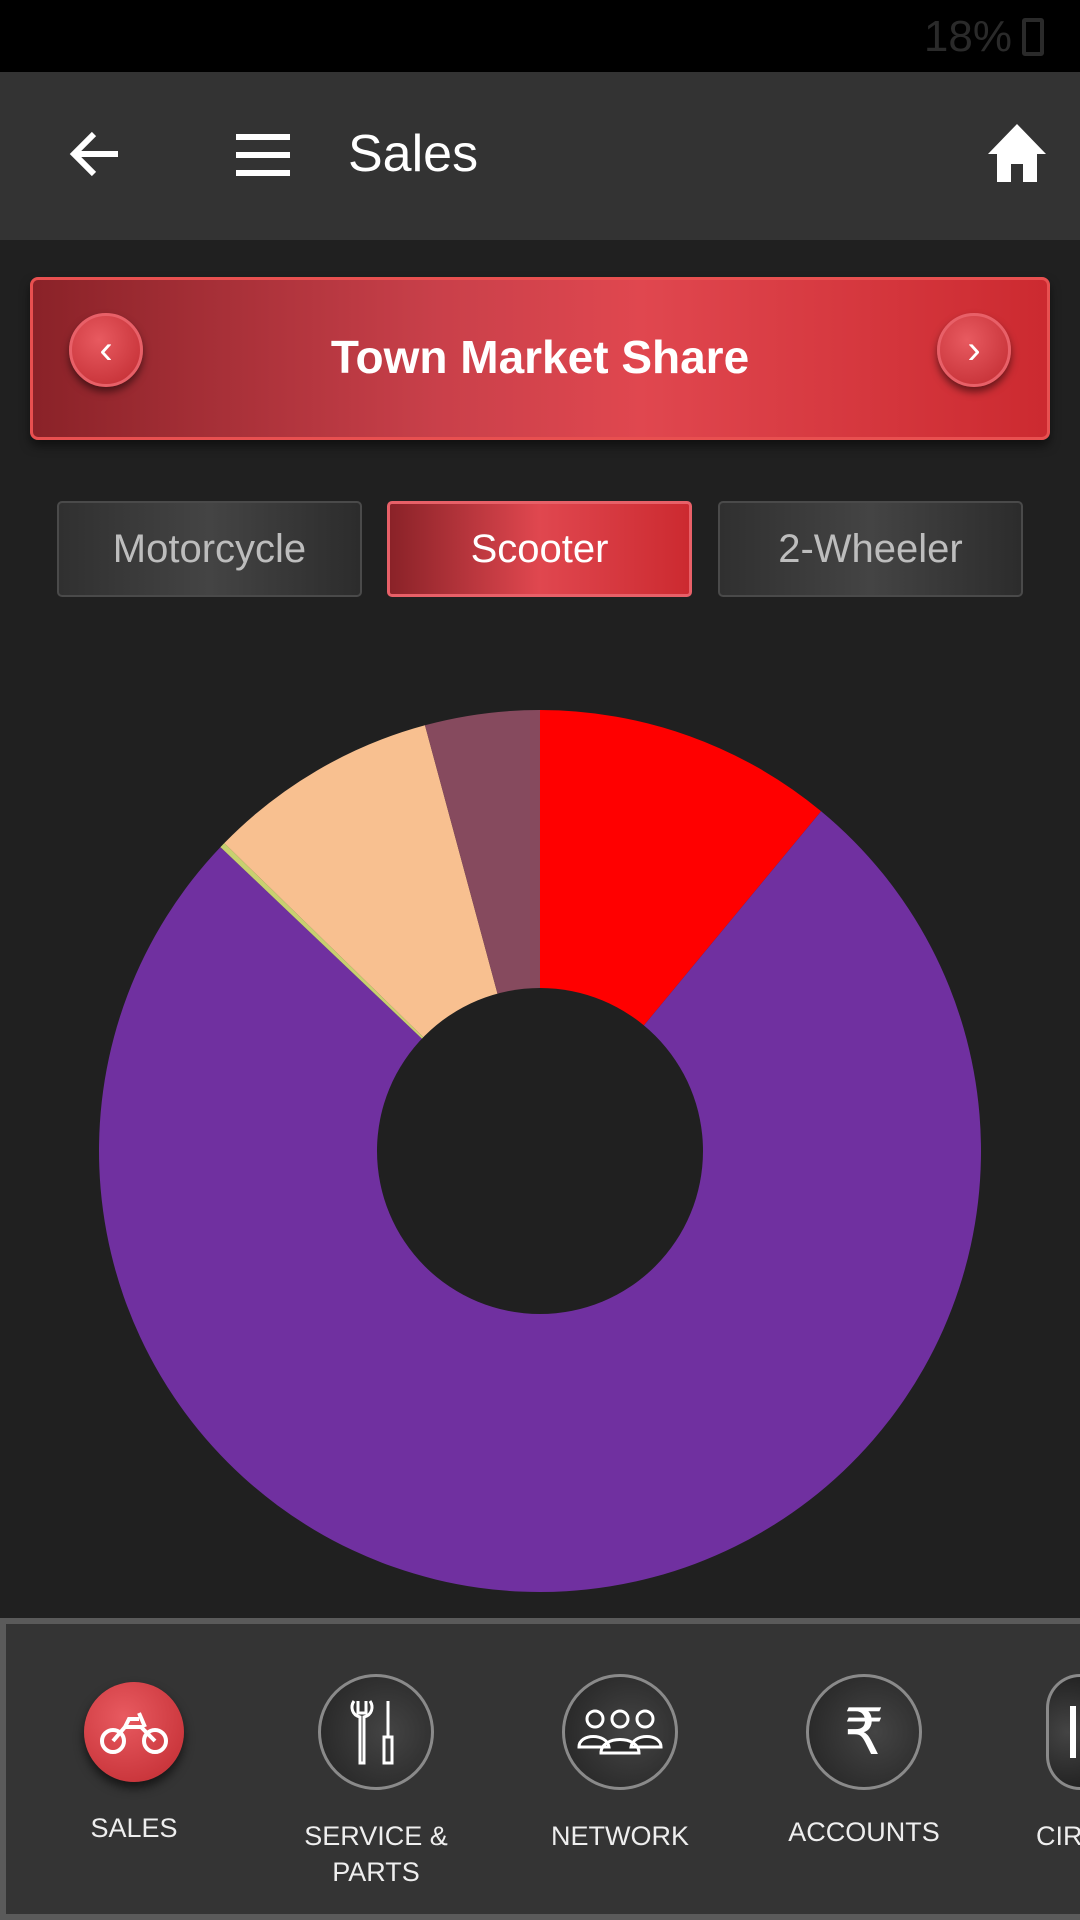 The image size is (1080, 1920). I want to click on nav-sales: SALES, so click(134, 1760).